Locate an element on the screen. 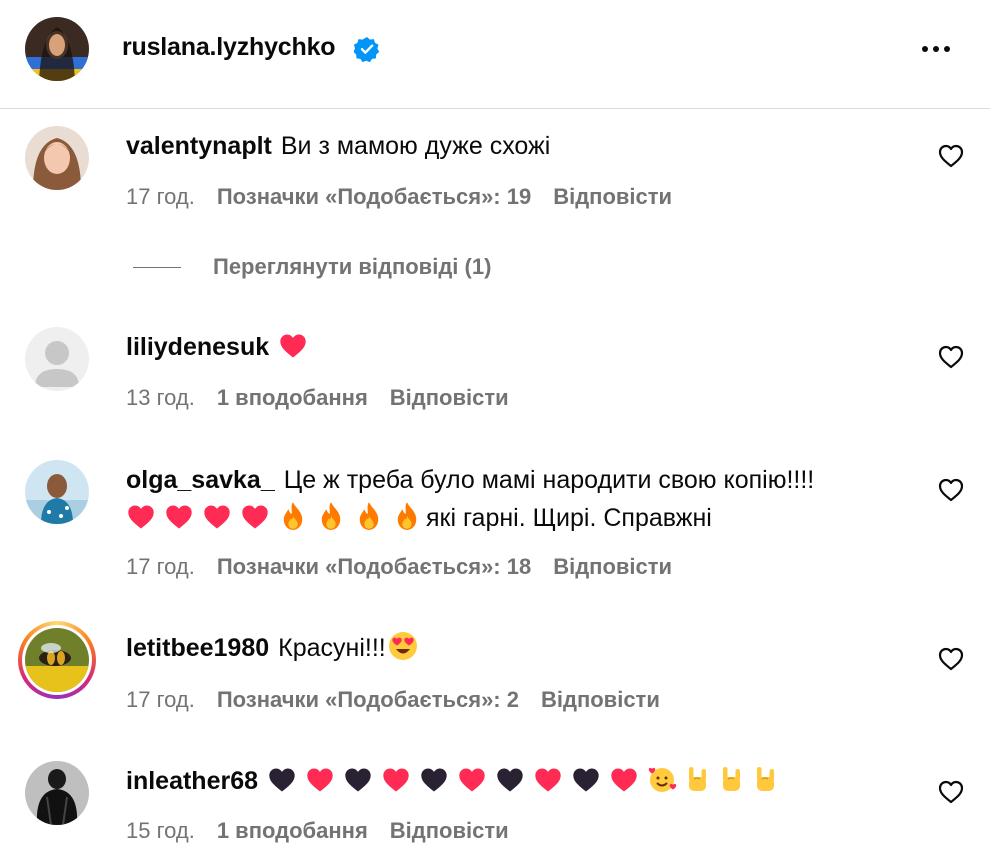 The image size is (990, 844). comment-username: letitbee1980 is located at coordinates (197, 648).